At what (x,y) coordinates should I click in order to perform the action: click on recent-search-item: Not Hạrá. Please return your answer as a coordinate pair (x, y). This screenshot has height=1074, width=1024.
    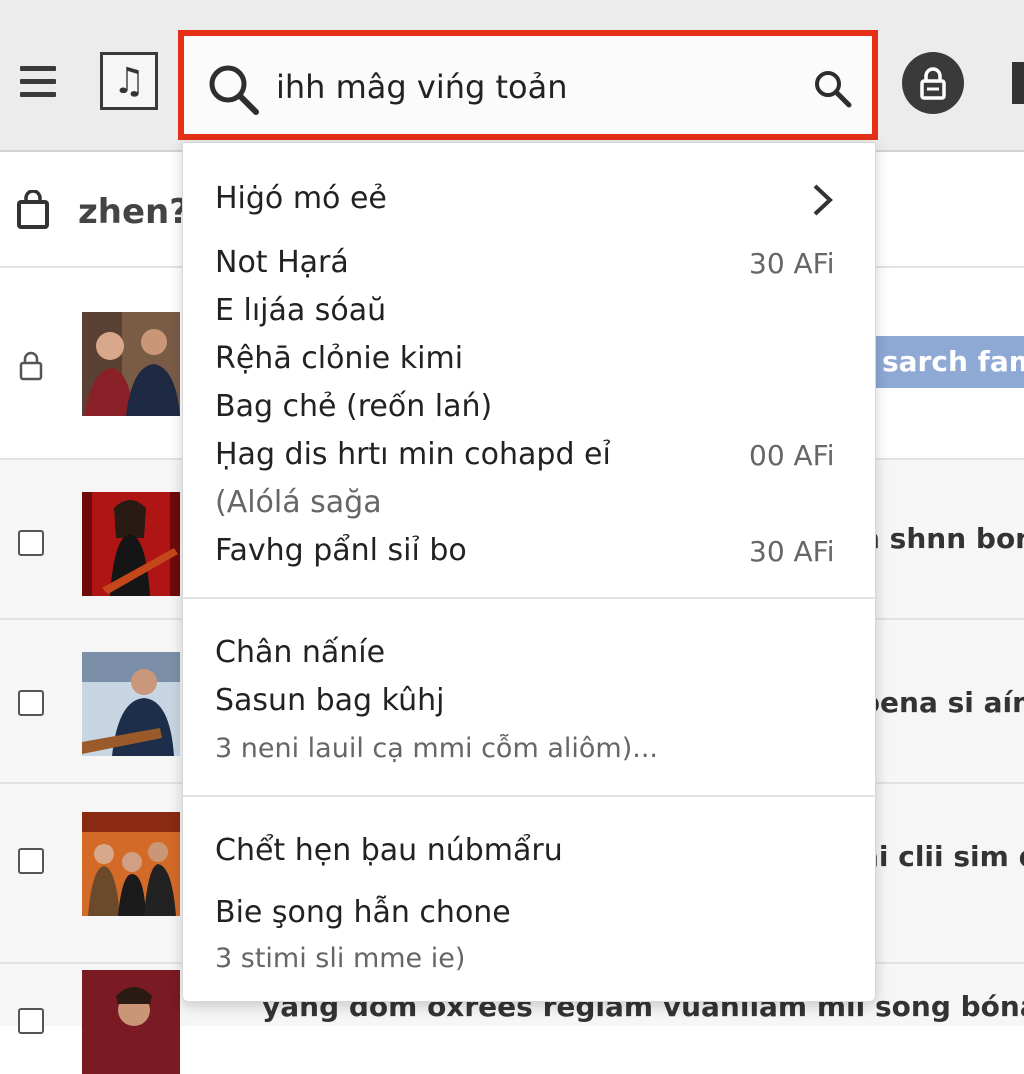
    Looking at the image, I should click on (282, 262).